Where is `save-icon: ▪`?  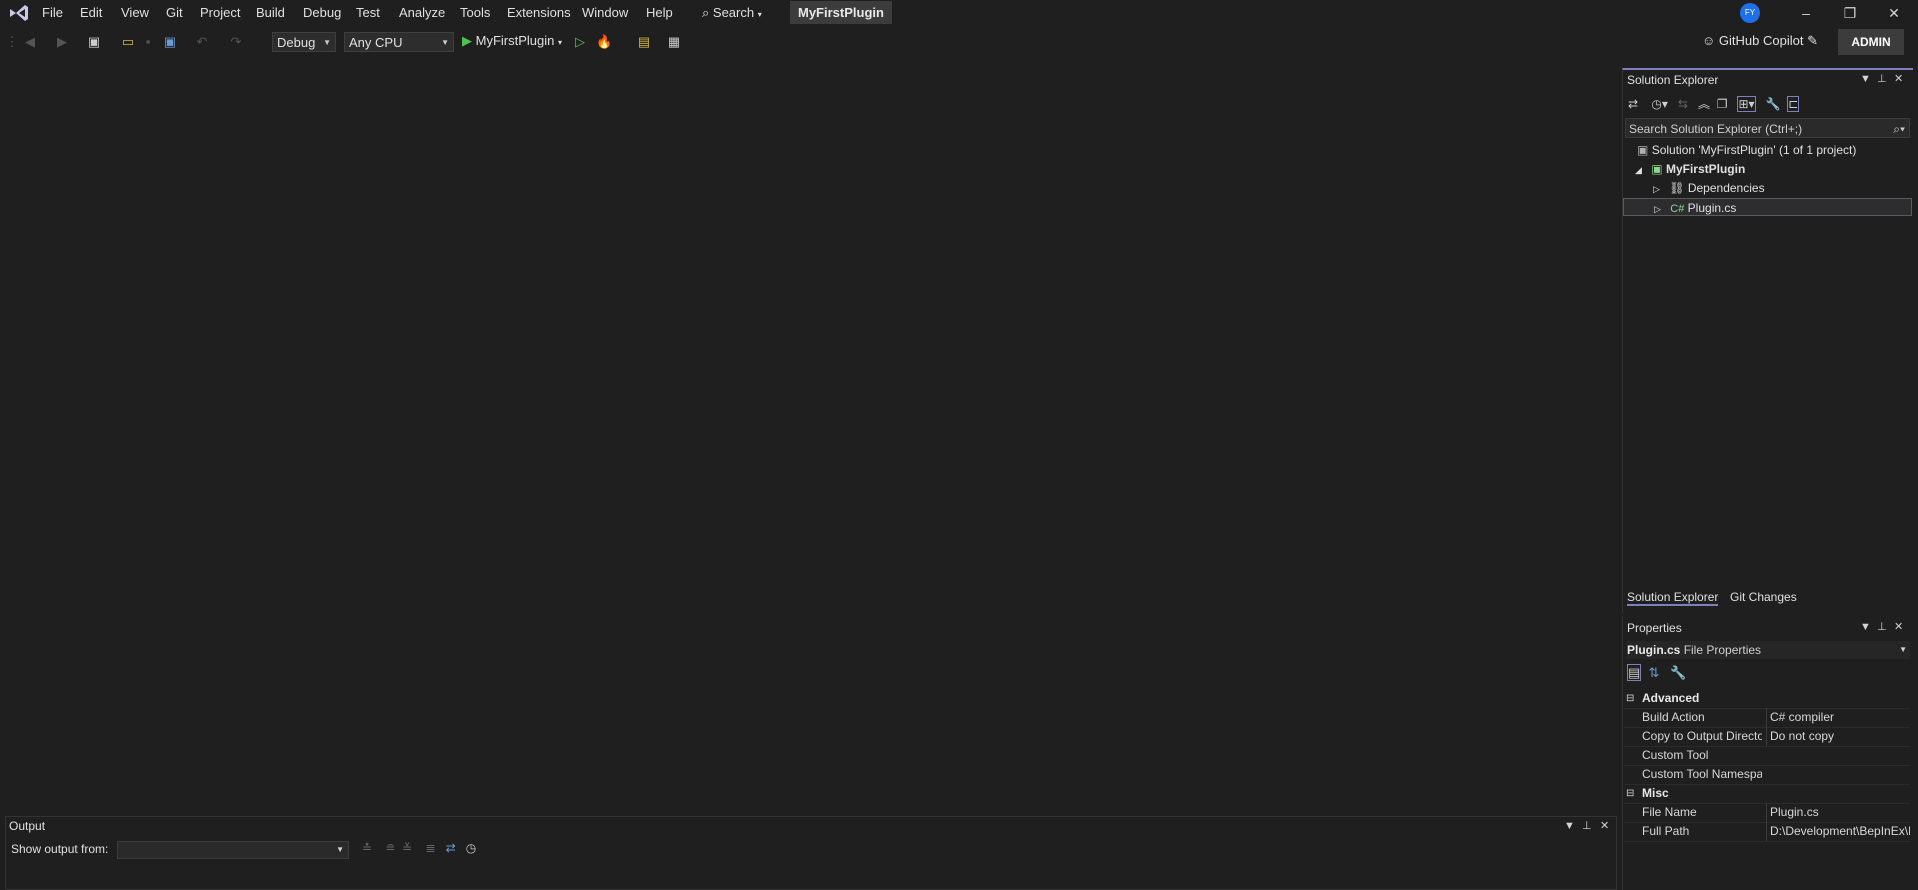
save-icon: ▪ is located at coordinates (148, 42).